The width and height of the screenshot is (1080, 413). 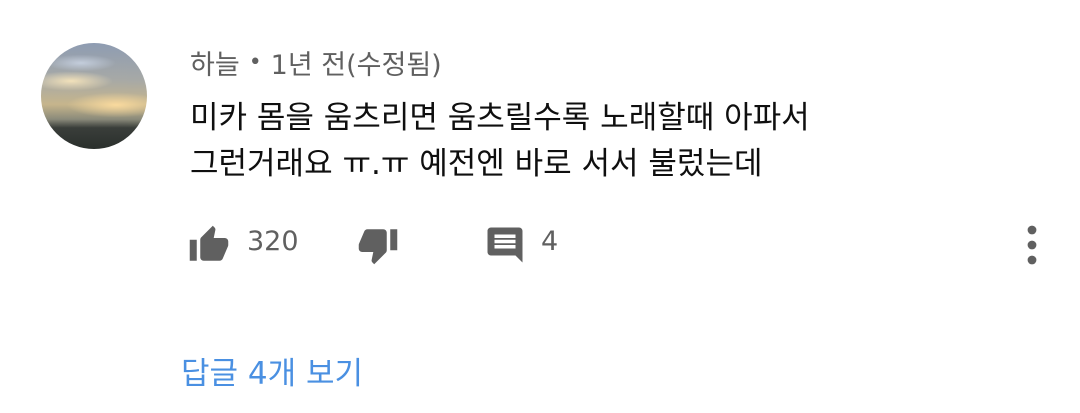 What do you see at coordinates (378, 245) in the screenshot?
I see `thumbs-down-icon` at bounding box center [378, 245].